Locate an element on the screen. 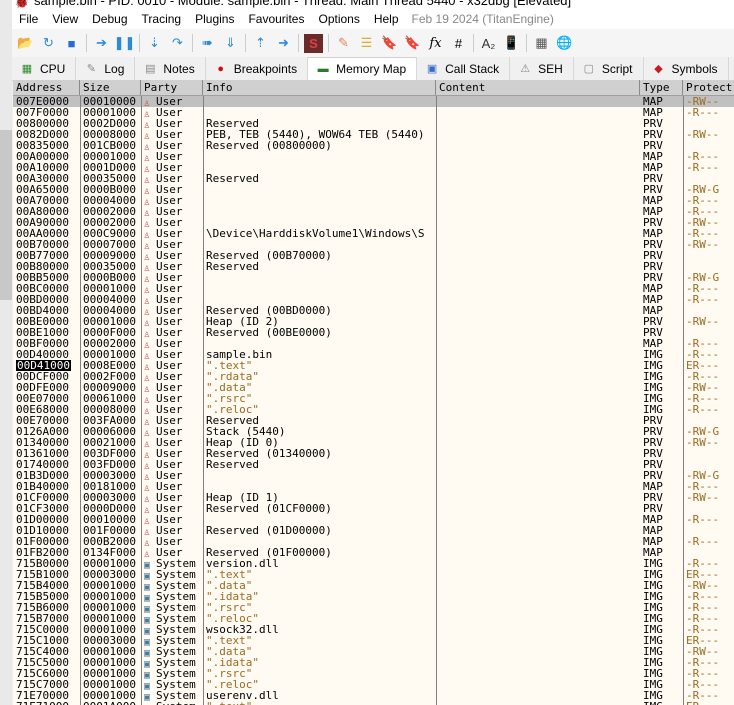 This screenshot has width=734, height=705. table-row: 00BE0000 00001000 ♙ User Heap (ID 2) PRV -RW-- is located at coordinates (373, 321).